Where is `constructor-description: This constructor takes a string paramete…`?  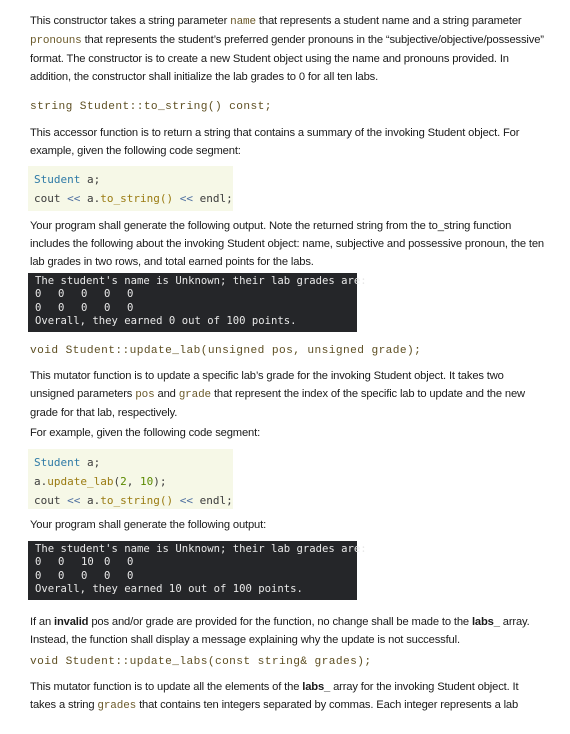
constructor-description: This constructor takes a string paramete… is located at coordinates (287, 49).